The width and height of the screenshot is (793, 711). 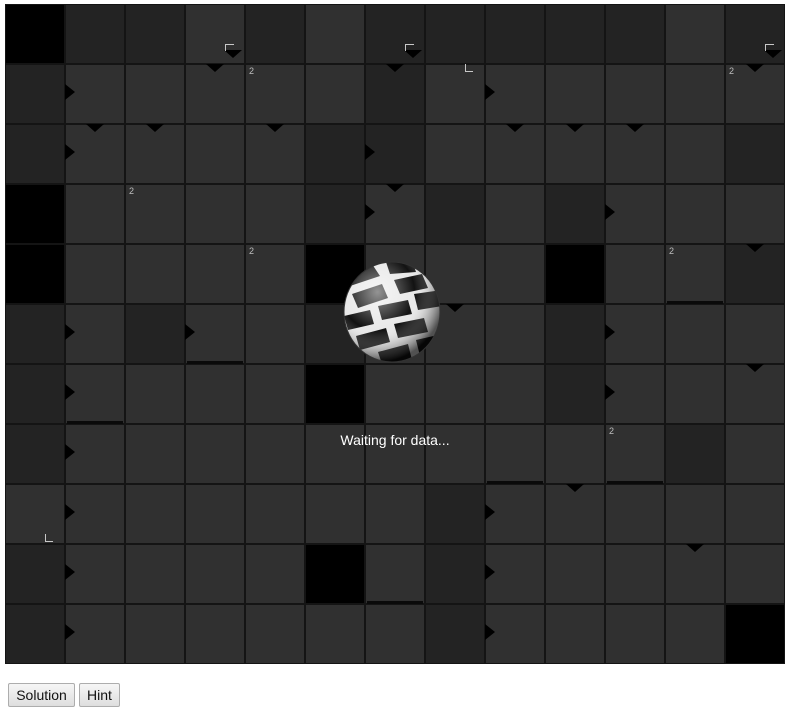 What do you see at coordinates (41, 695) in the screenshot?
I see `solution-button: Solution` at bounding box center [41, 695].